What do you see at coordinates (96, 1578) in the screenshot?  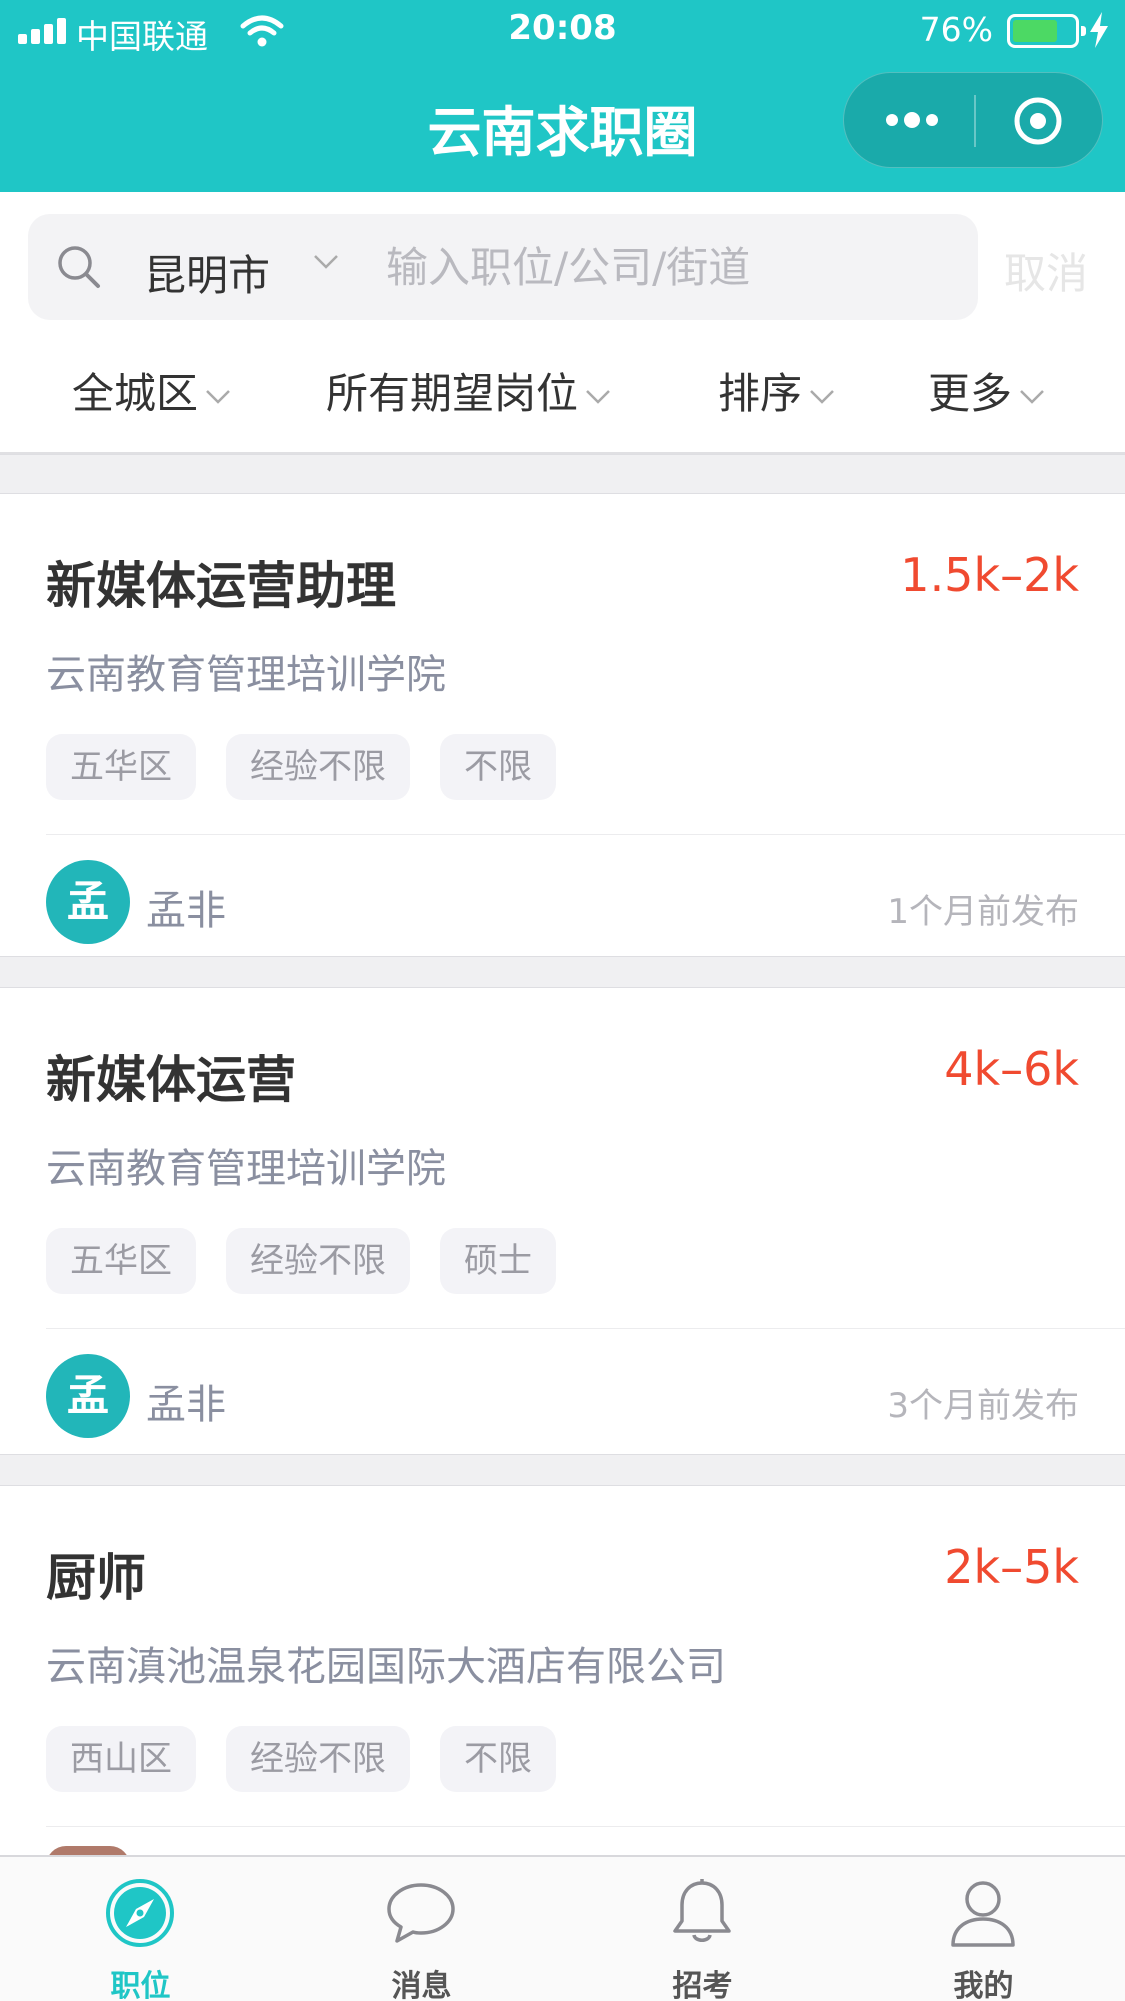 I see `job-title: 厨师` at bounding box center [96, 1578].